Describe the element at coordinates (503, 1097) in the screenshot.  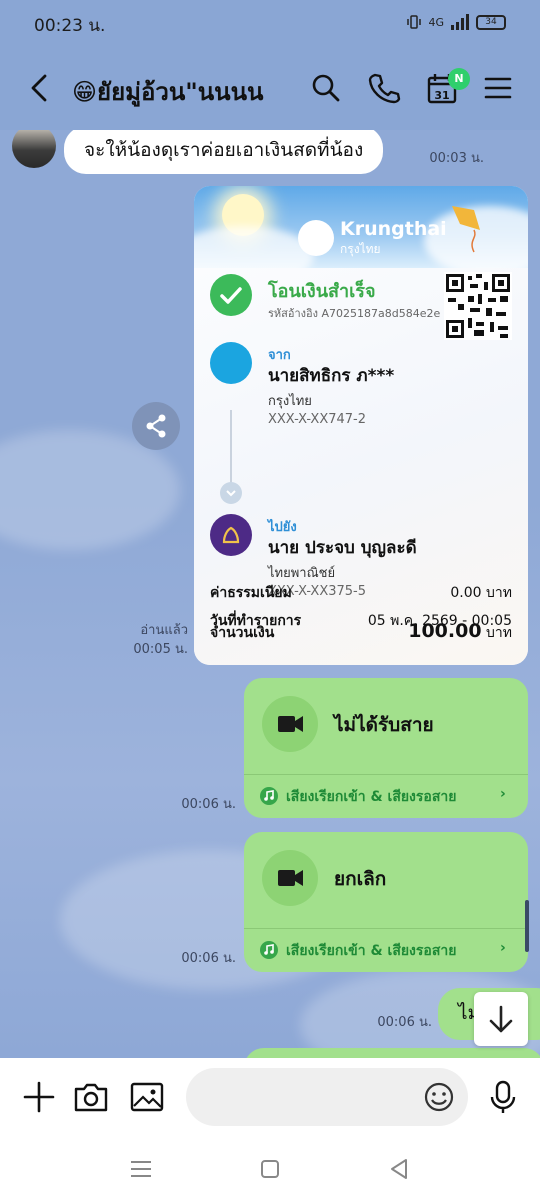
I see `microphone-icon` at that location.